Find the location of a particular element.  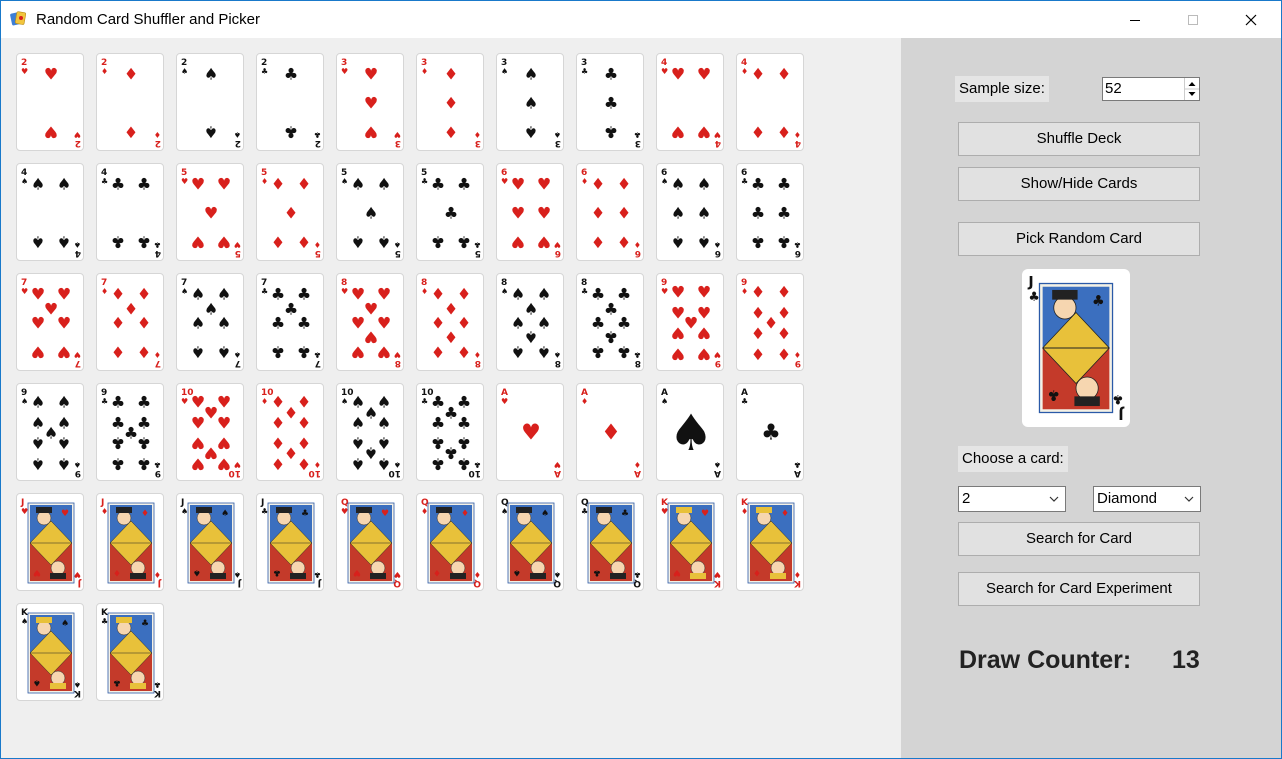

card-9-of-clubs: 9 ♣ 9 ♣ ♣ ♣ ♣ ♣ ♣ ♣ ♣ ♣ ♣ is located at coordinates (130, 432).